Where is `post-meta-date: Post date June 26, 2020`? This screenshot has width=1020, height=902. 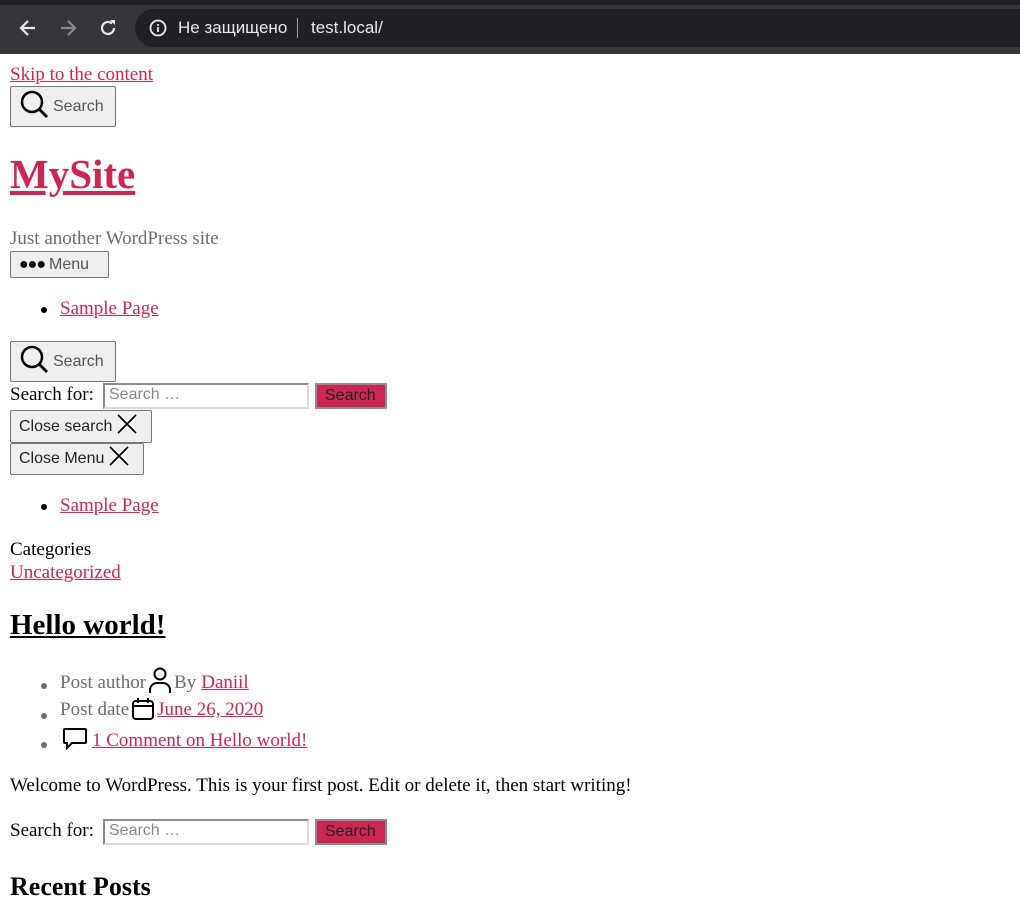 post-meta-date: Post date June 26, 2020 is located at coordinates (161, 709).